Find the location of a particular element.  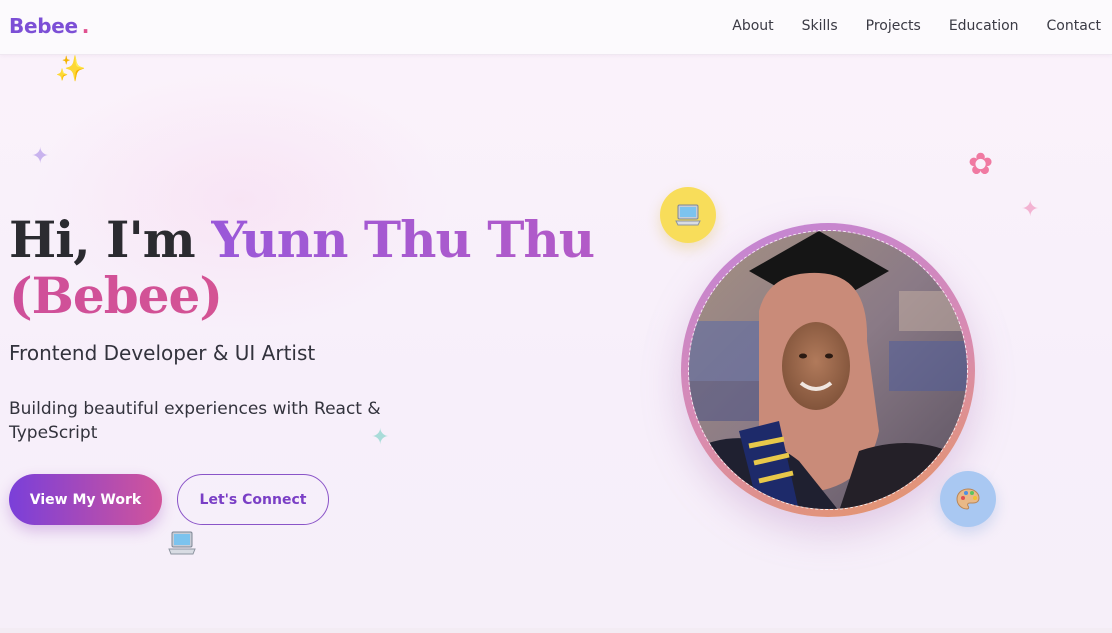

nav-link-contact: Contact is located at coordinates (1074, 26).